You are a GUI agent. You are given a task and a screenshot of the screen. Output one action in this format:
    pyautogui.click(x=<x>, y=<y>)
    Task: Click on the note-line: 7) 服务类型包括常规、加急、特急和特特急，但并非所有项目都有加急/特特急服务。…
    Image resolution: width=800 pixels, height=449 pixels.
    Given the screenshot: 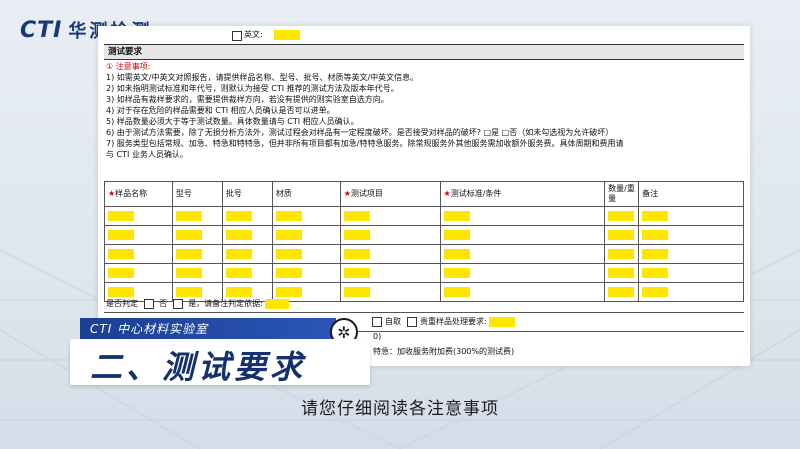 What is the action you would take?
    pyautogui.click(x=365, y=143)
    